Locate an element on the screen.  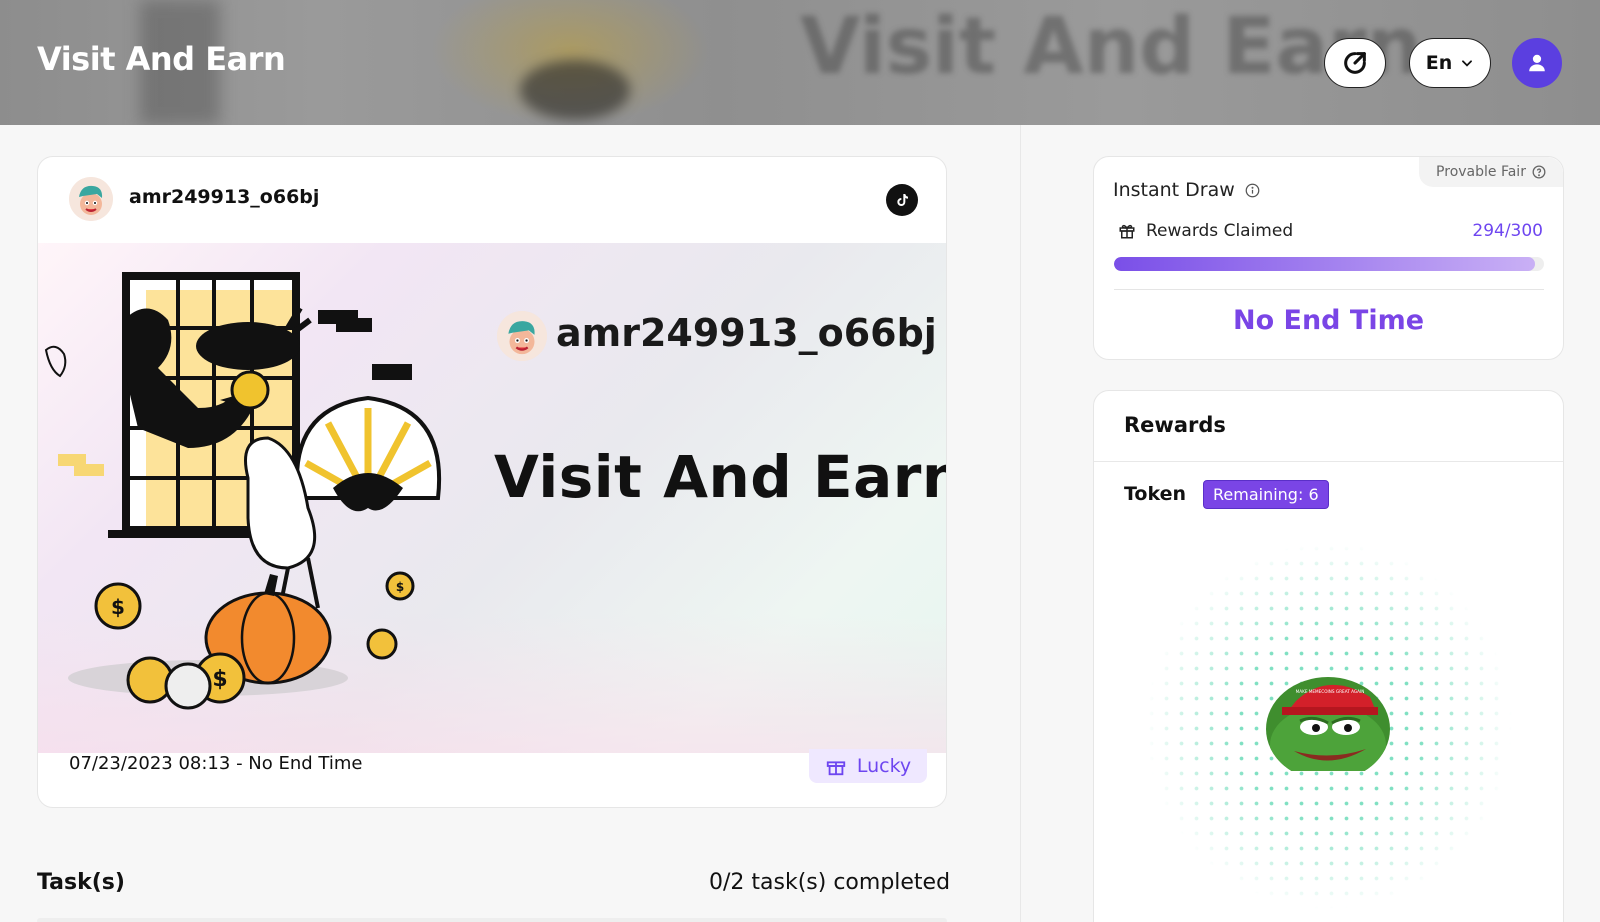
rewards-title: Rewards is located at coordinates (1175, 425).